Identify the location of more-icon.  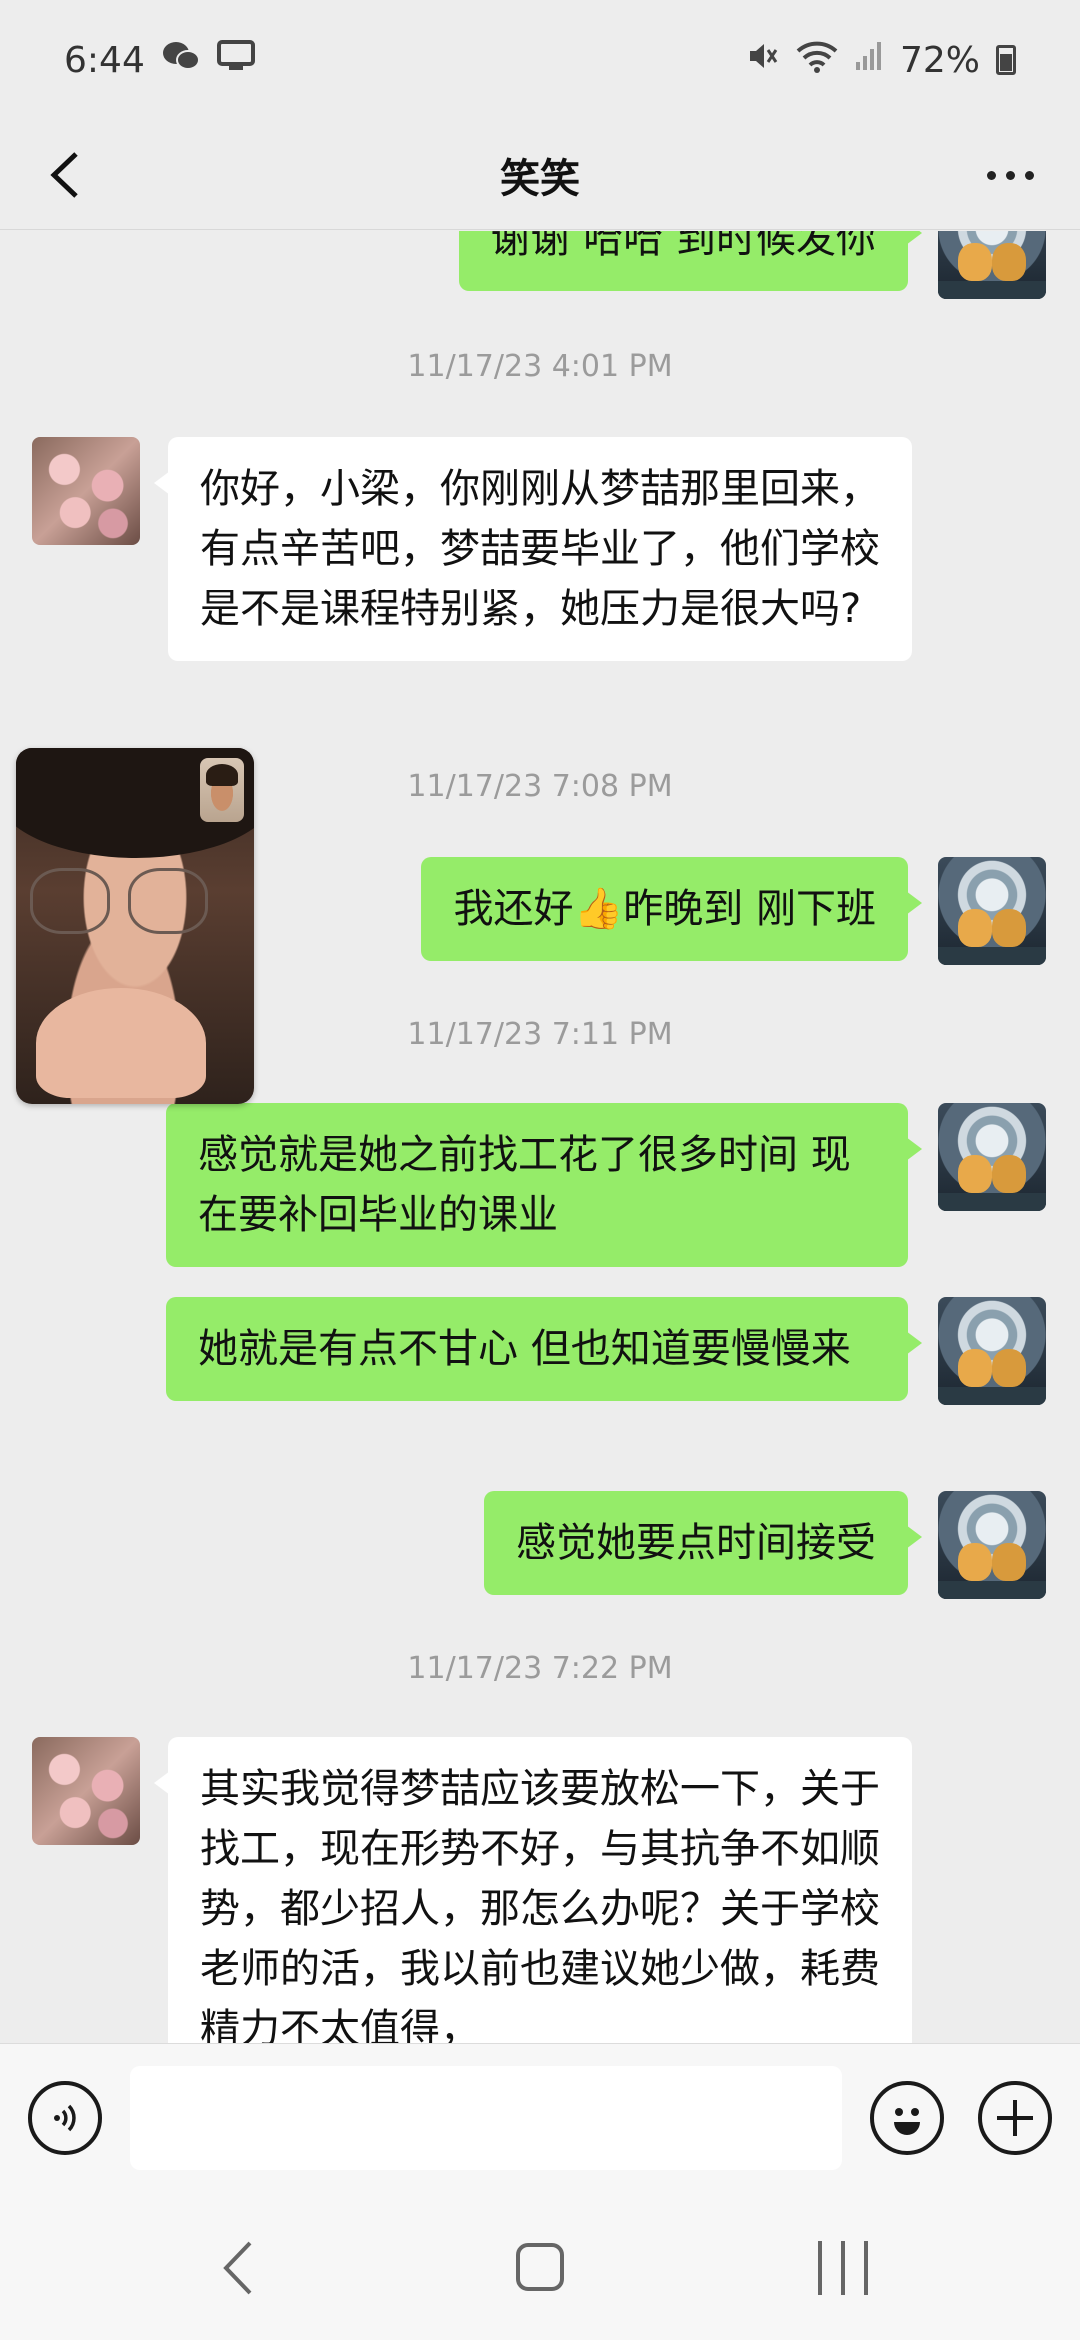
(1010, 175).